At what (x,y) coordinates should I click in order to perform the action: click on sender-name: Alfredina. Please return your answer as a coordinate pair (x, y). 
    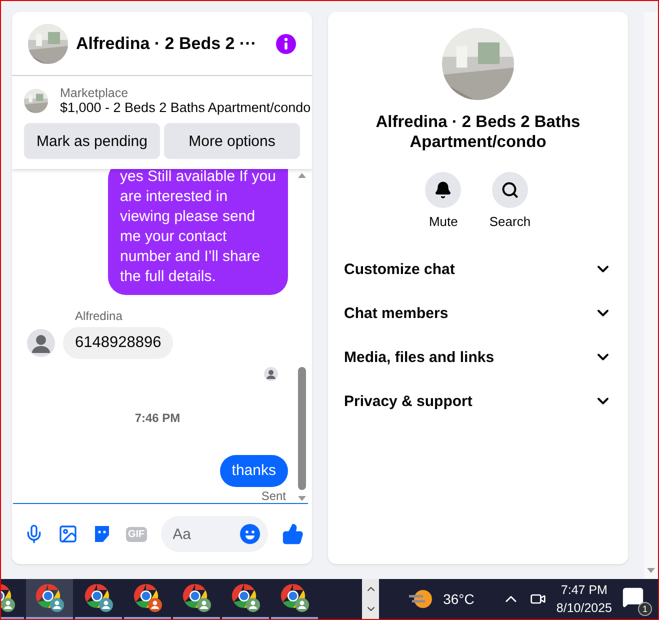
    Looking at the image, I should click on (99, 316).